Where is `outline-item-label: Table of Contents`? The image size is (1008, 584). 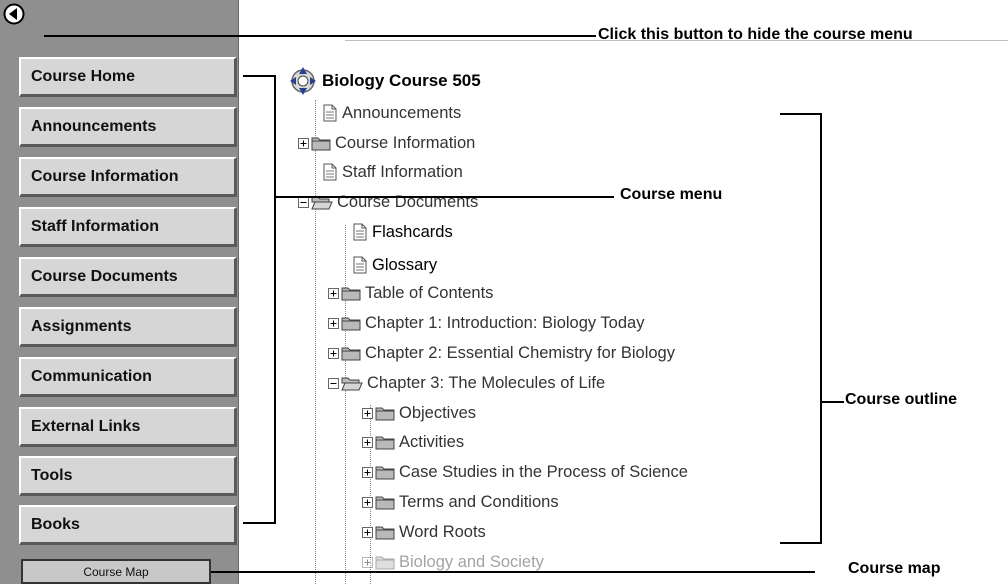
outline-item-label: Table of Contents is located at coordinates (429, 293).